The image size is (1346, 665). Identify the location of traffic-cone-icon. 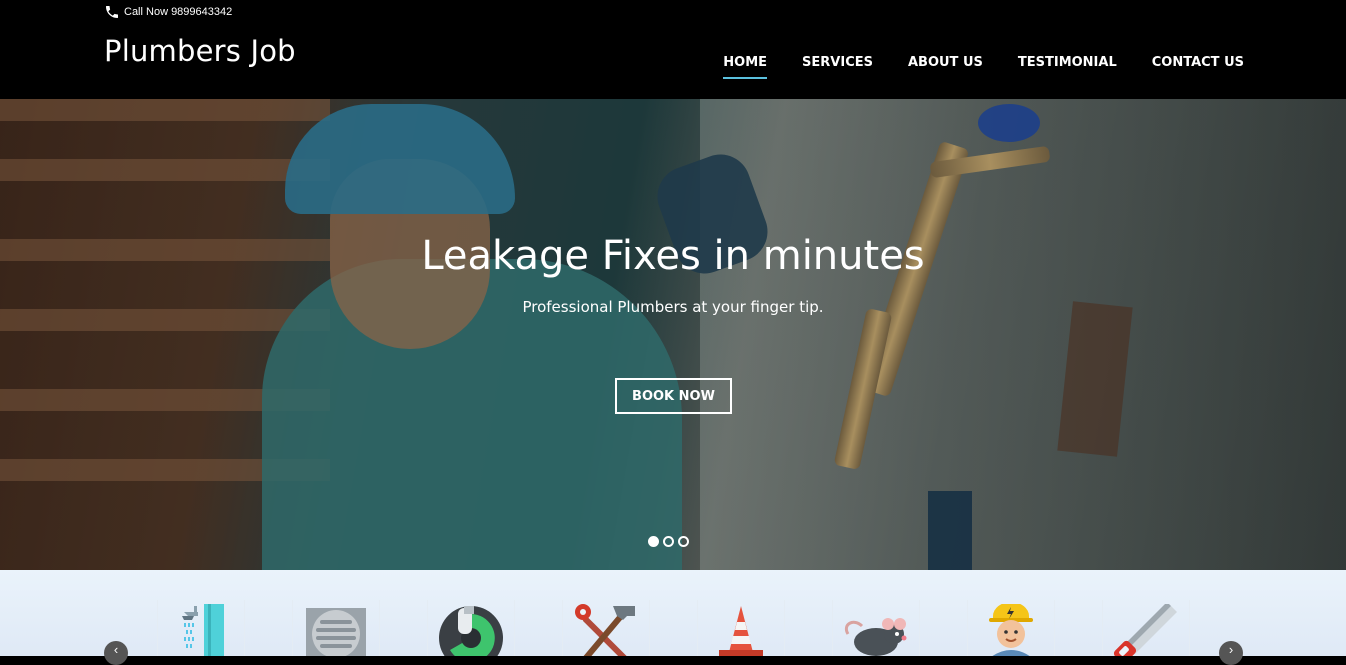
(741, 631).